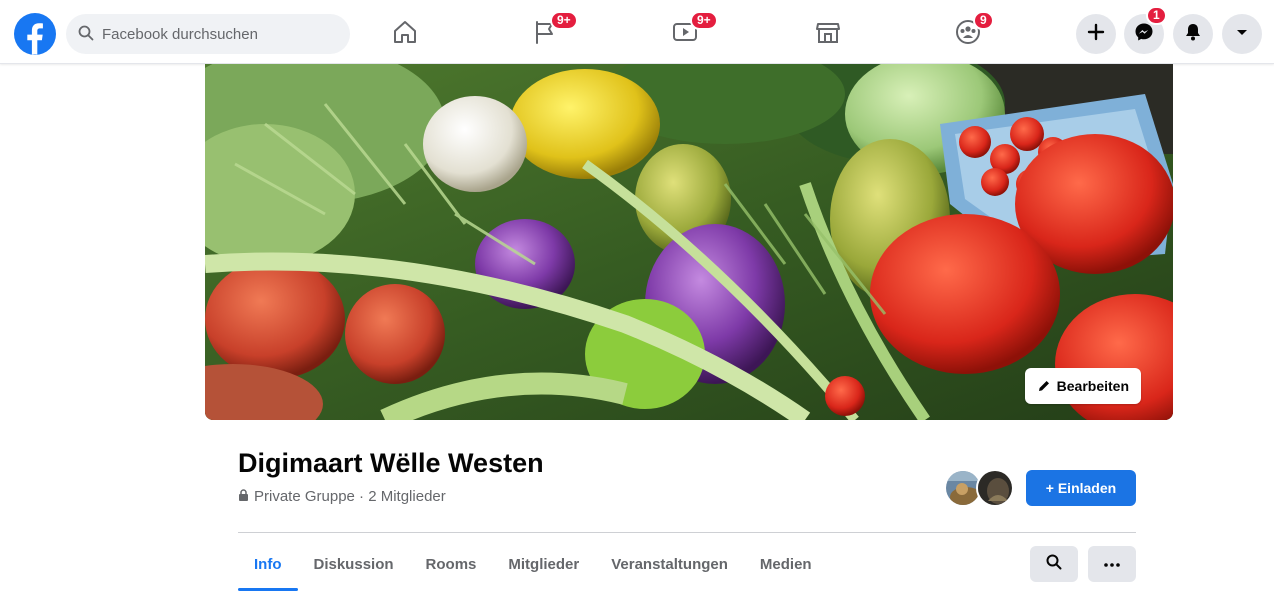 This screenshot has width=1274, height=591. What do you see at coordinates (268, 565) in the screenshot?
I see `tab-info: Info` at bounding box center [268, 565].